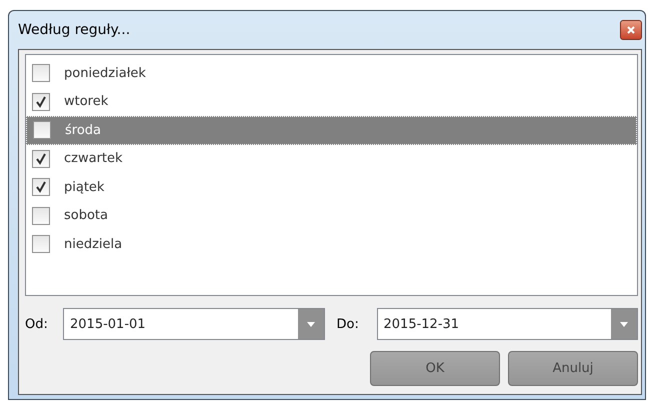 The image size is (649, 404). Describe the element at coordinates (331, 244) in the screenshot. I see `day-list-item: niedziela` at that location.